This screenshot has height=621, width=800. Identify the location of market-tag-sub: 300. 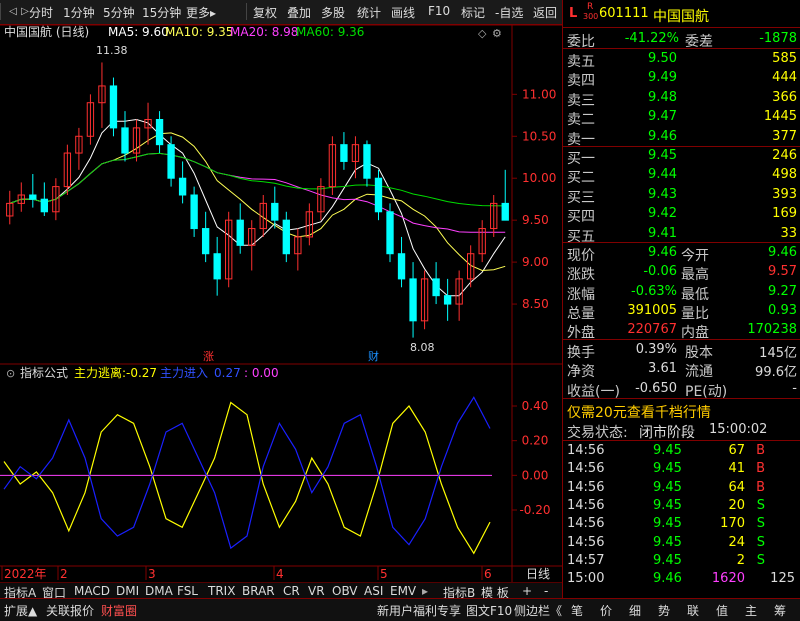
(591, 16).